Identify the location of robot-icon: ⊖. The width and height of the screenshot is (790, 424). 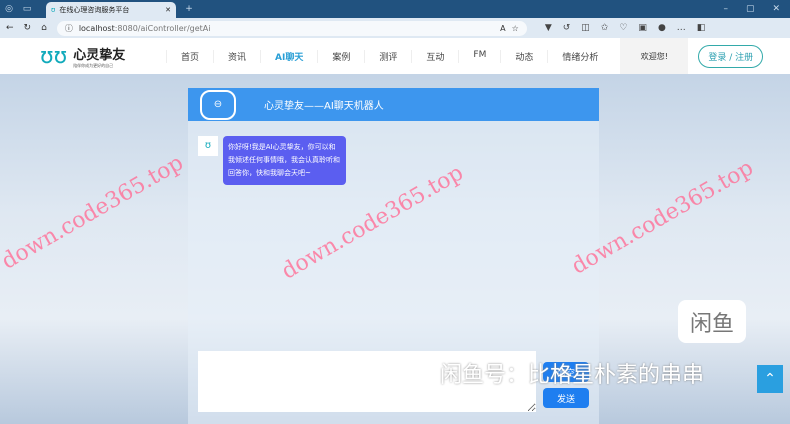
(218, 104).